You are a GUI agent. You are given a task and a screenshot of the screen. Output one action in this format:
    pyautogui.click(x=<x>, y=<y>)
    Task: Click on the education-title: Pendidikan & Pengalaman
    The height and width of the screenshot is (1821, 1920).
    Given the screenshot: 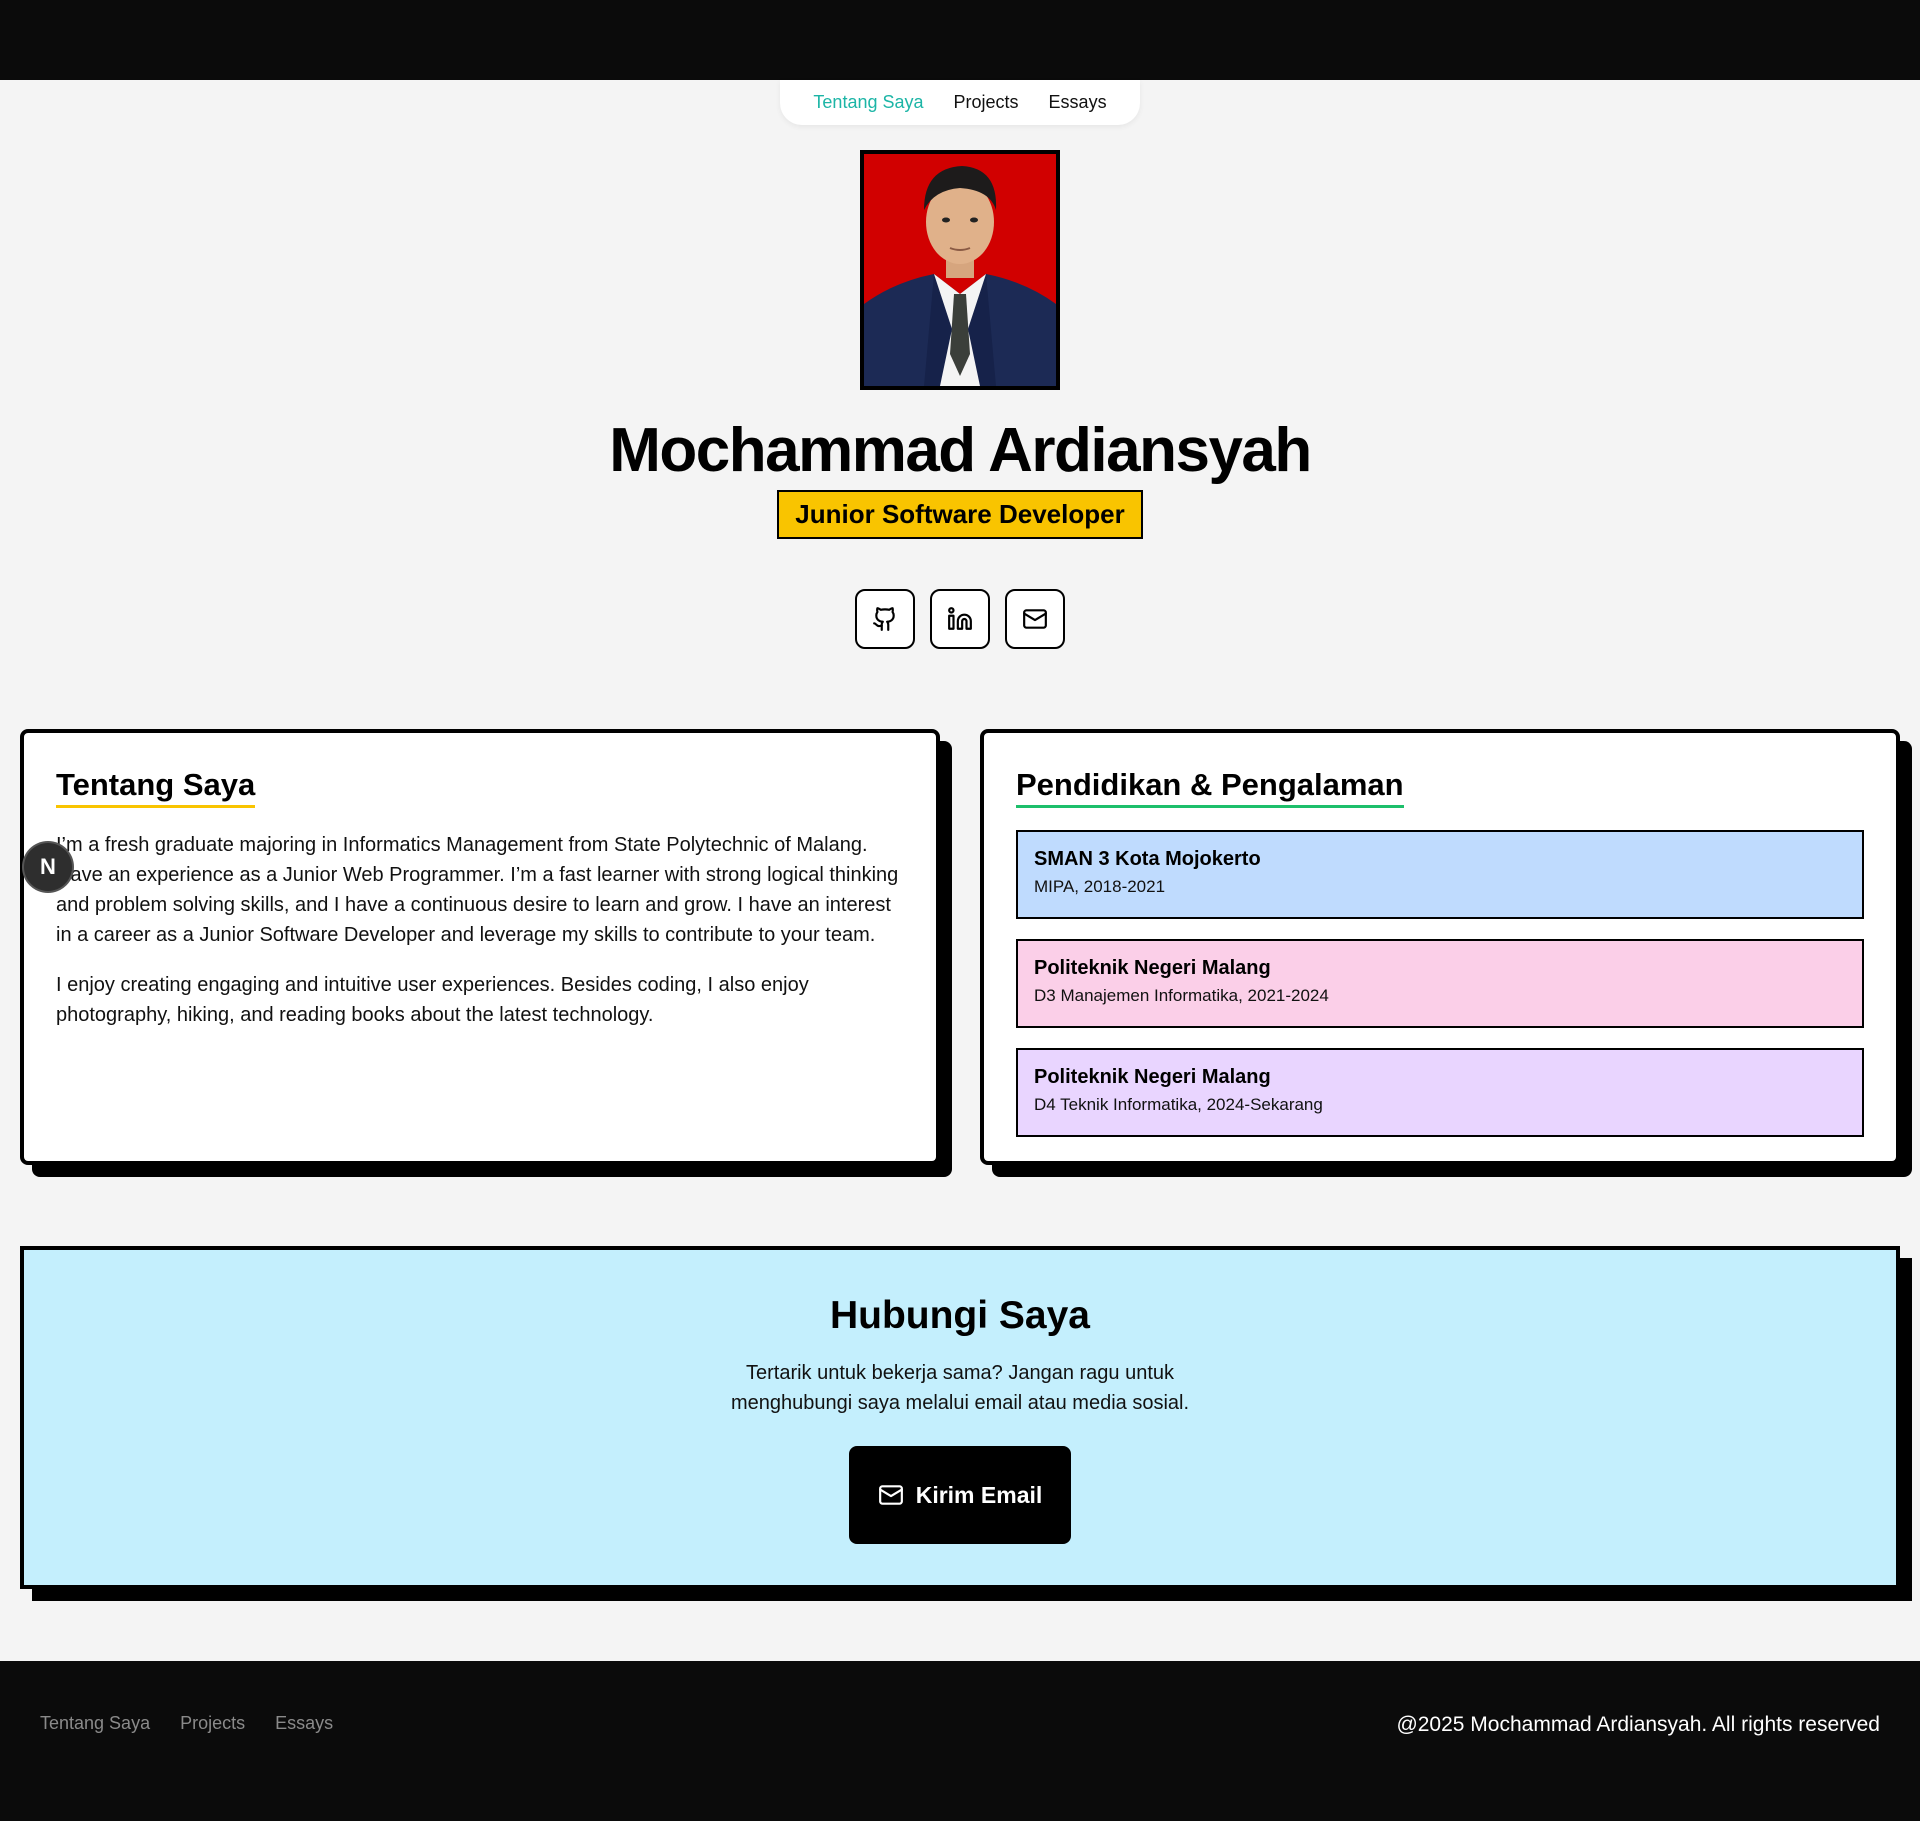 What is the action you would take?
    pyautogui.click(x=1210, y=787)
    